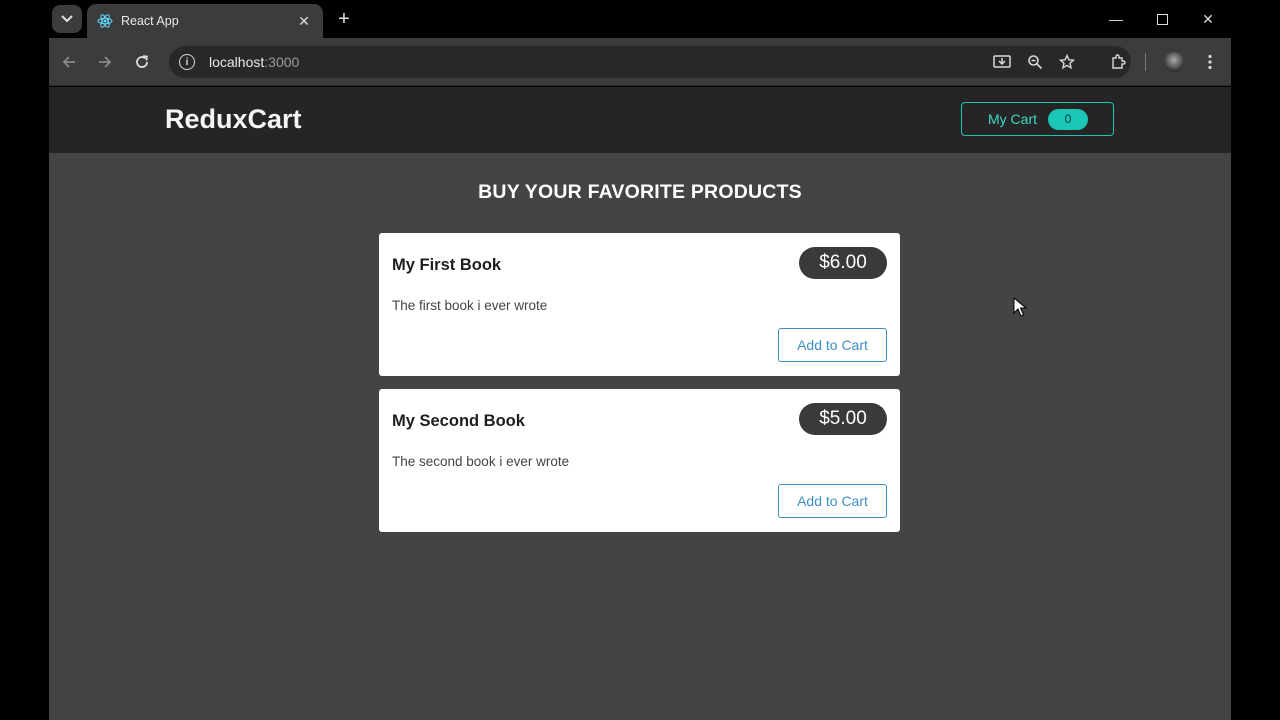 This screenshot has height=720, width=1280. I want to click on page-heading: BUY YOUR FAVORITE PRODUCTS, so click(640, 192).